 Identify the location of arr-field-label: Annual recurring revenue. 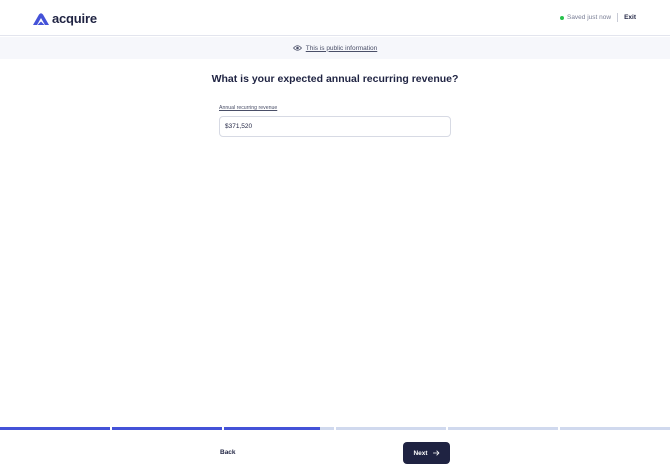
(248, 108).